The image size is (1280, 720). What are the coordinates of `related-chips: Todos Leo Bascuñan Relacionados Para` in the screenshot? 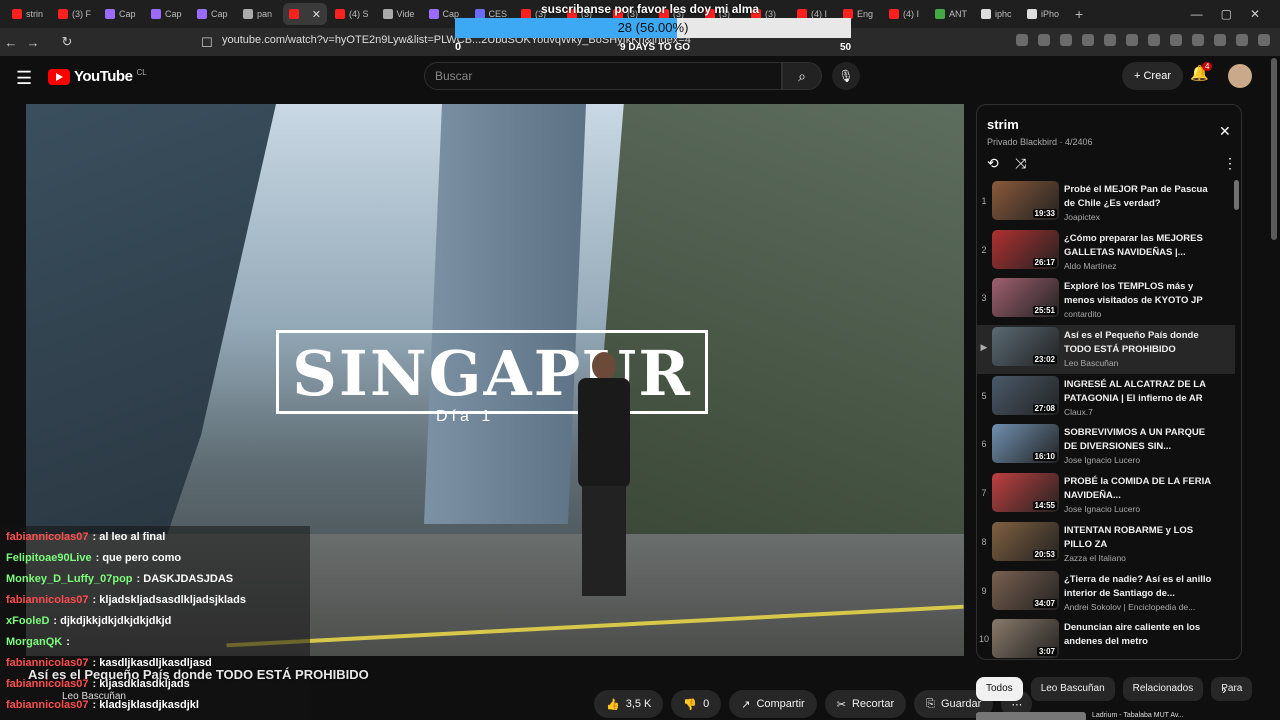 It's located at (1114, 689).